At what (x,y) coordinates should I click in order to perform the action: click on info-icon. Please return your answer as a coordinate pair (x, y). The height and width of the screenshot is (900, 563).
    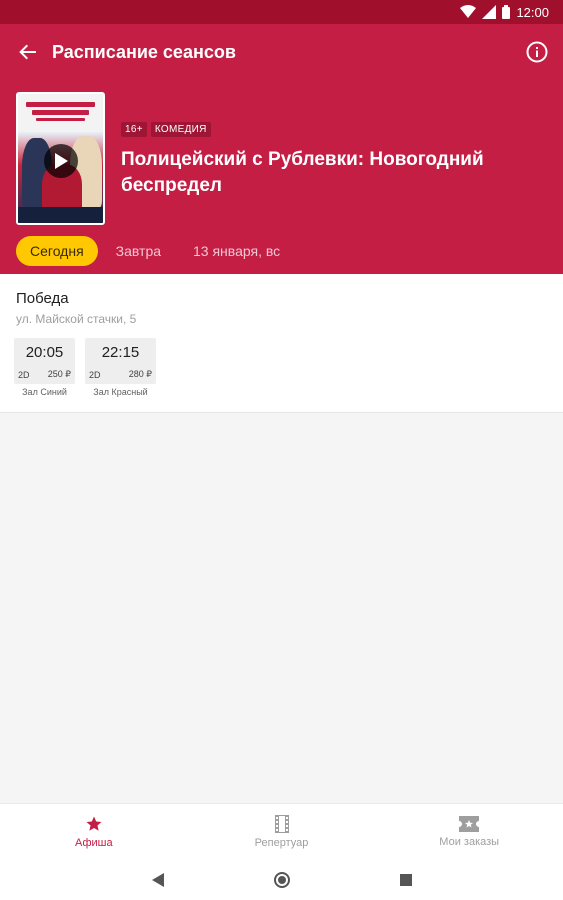
    Looking at the image, I should click on (537, 52).